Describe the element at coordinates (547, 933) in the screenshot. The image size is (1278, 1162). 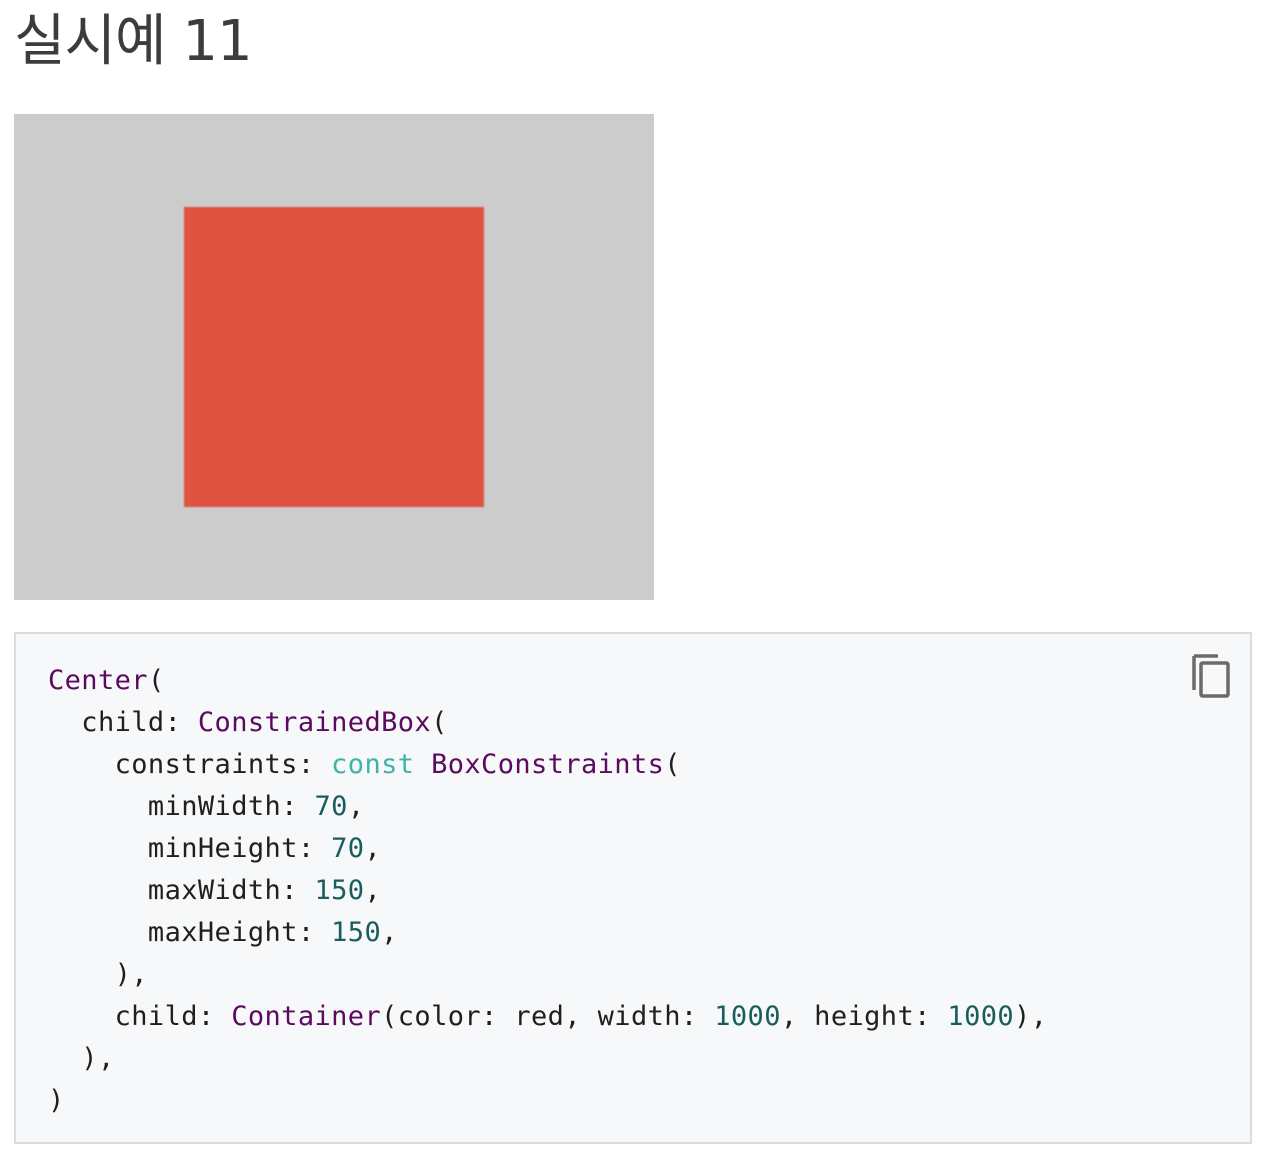
I see `code-line: maxHeight: 150,` at that location.